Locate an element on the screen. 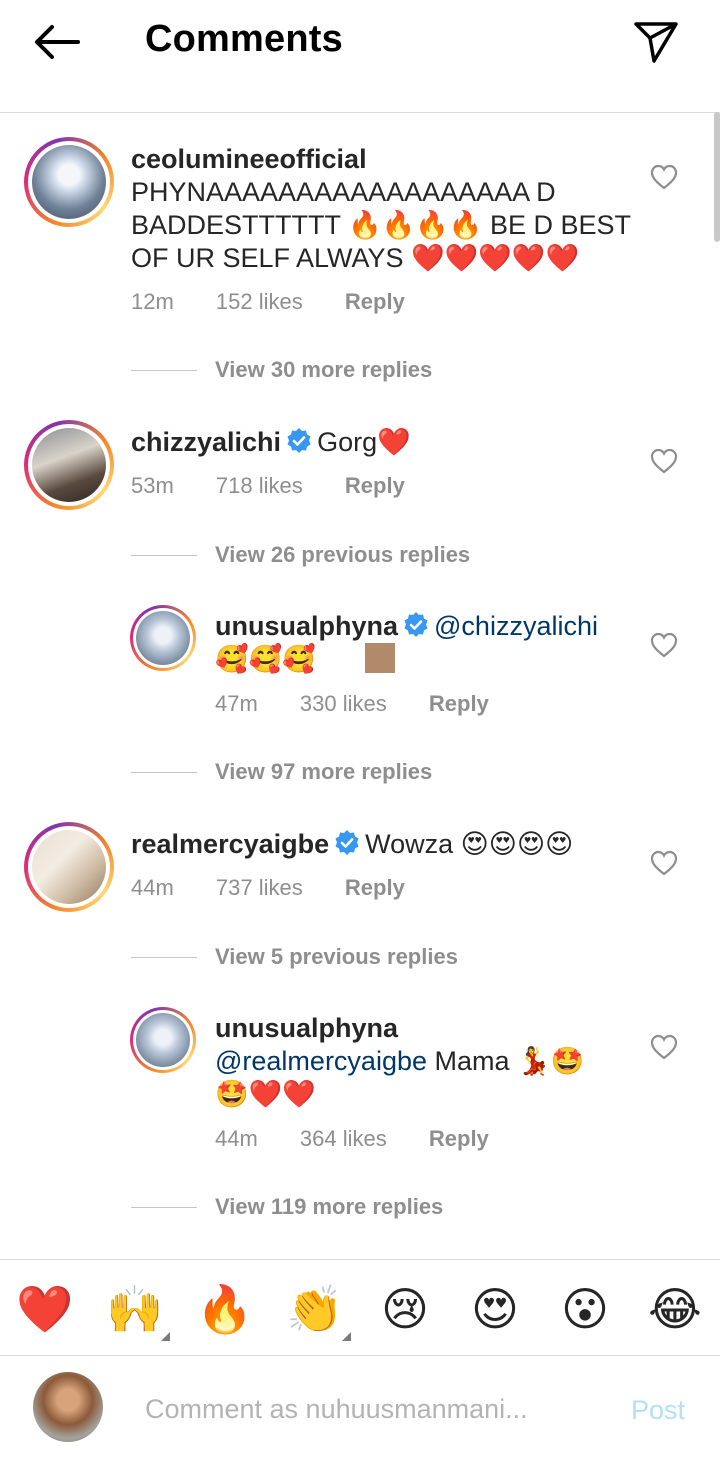  comment-body: realmercyaigbe Wowza 😍😍😍😍 is located at coordinates (352, 844).